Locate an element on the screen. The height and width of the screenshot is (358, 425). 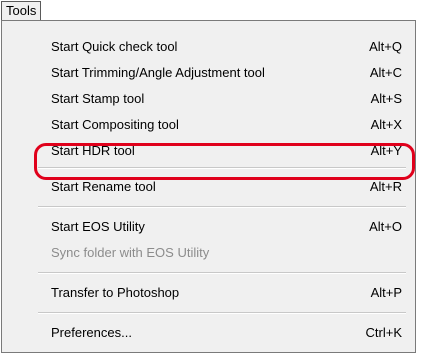
menu-item-shortcut: Alt+C is located at coordinates (385, 72).